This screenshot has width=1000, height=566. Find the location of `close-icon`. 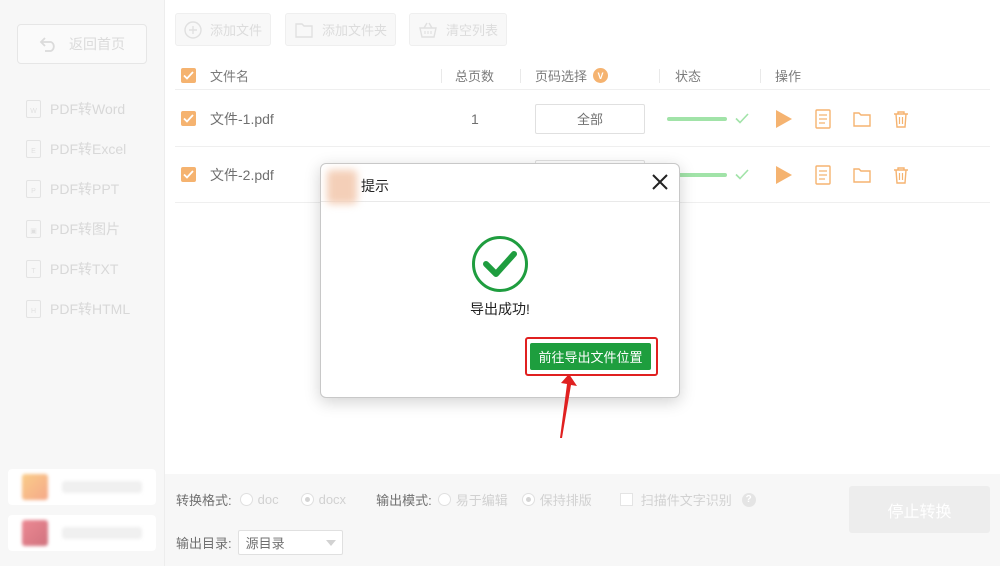

close-icon is located at coordinates (660, 182).